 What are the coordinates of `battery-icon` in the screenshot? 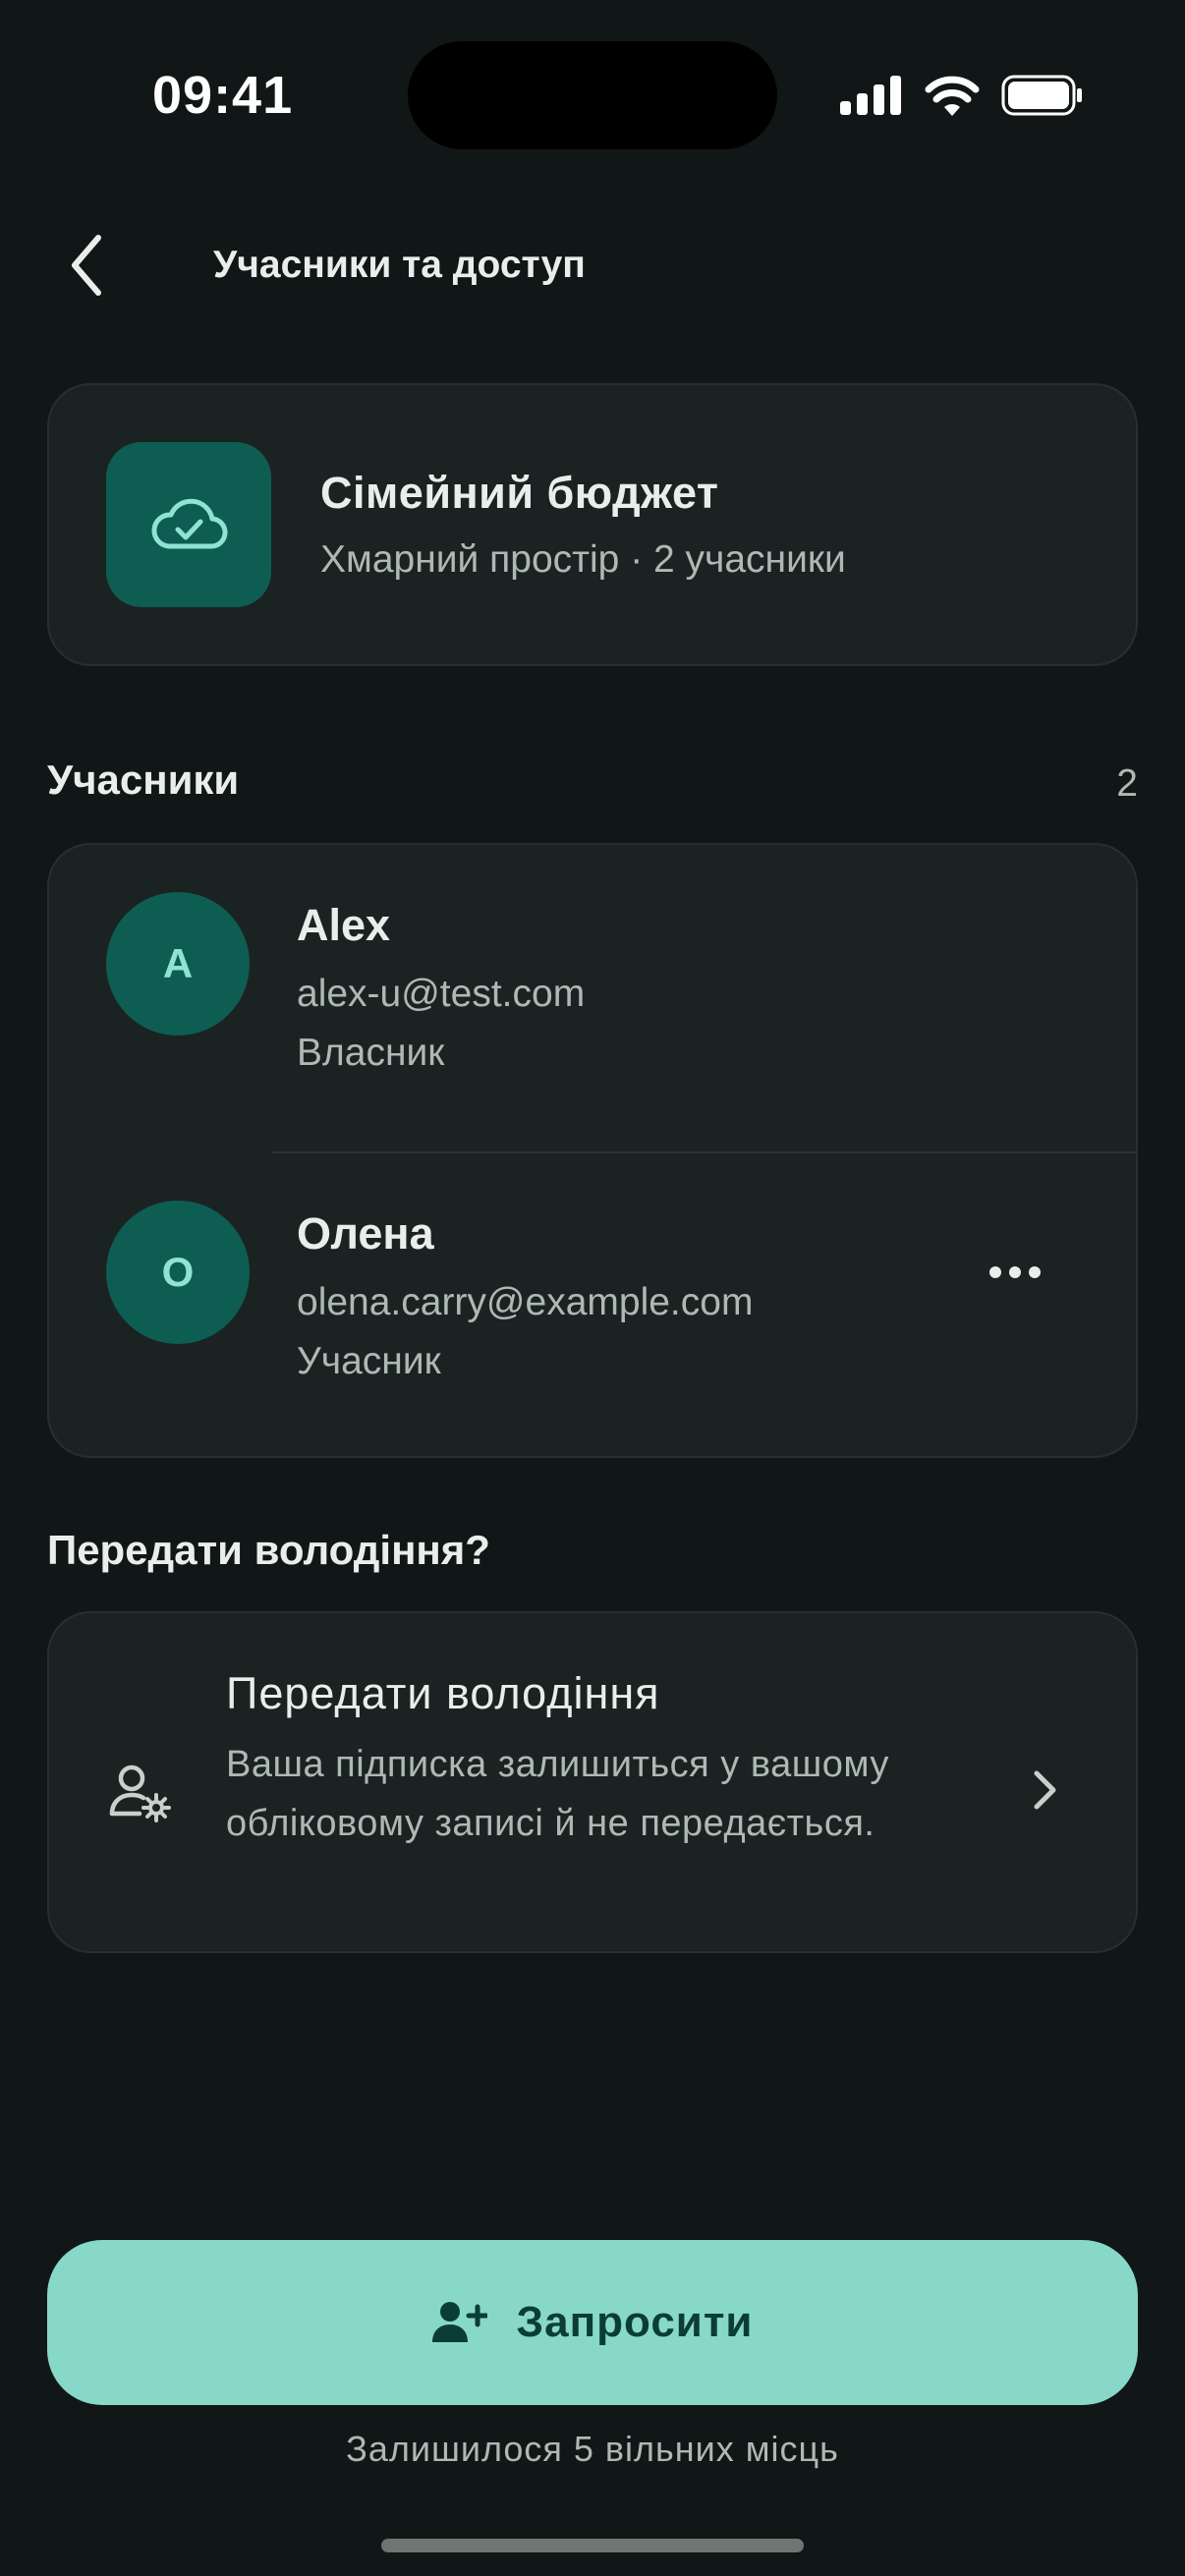 It's located at (1041, 95).